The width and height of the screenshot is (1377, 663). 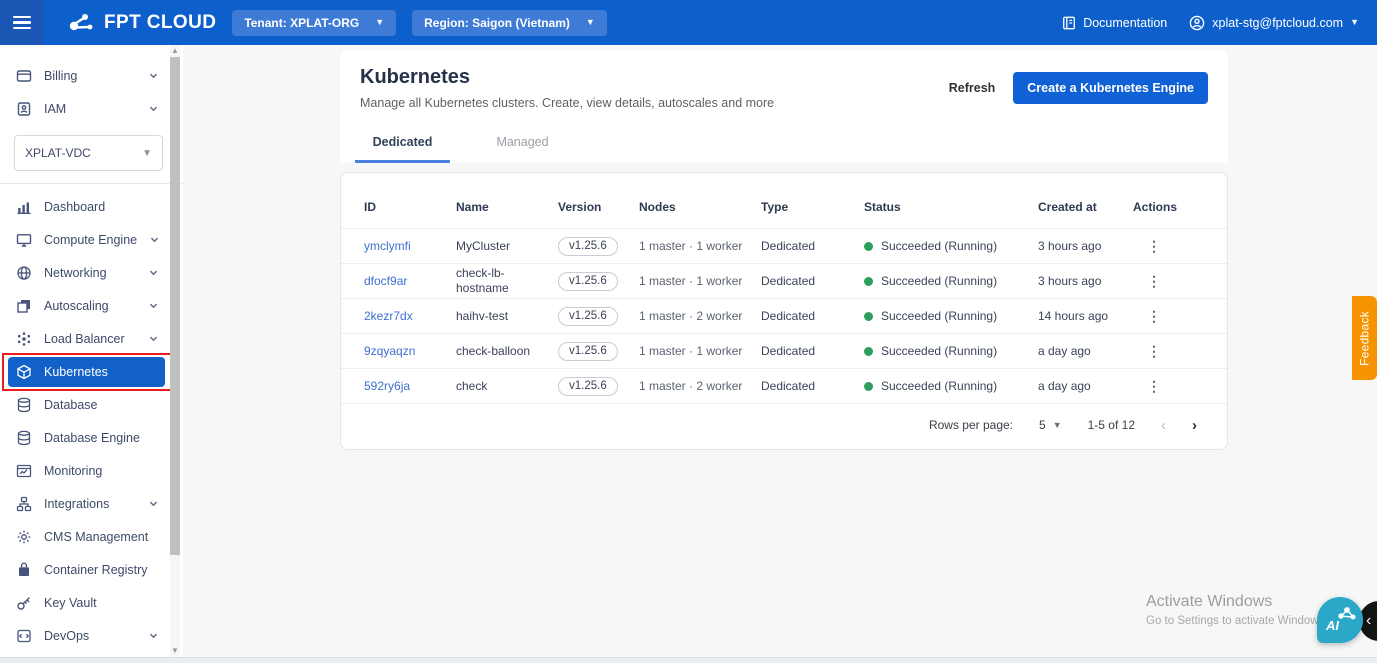 I want to click on sidebar-item-label: Integrations, so click(x=77, y=503).